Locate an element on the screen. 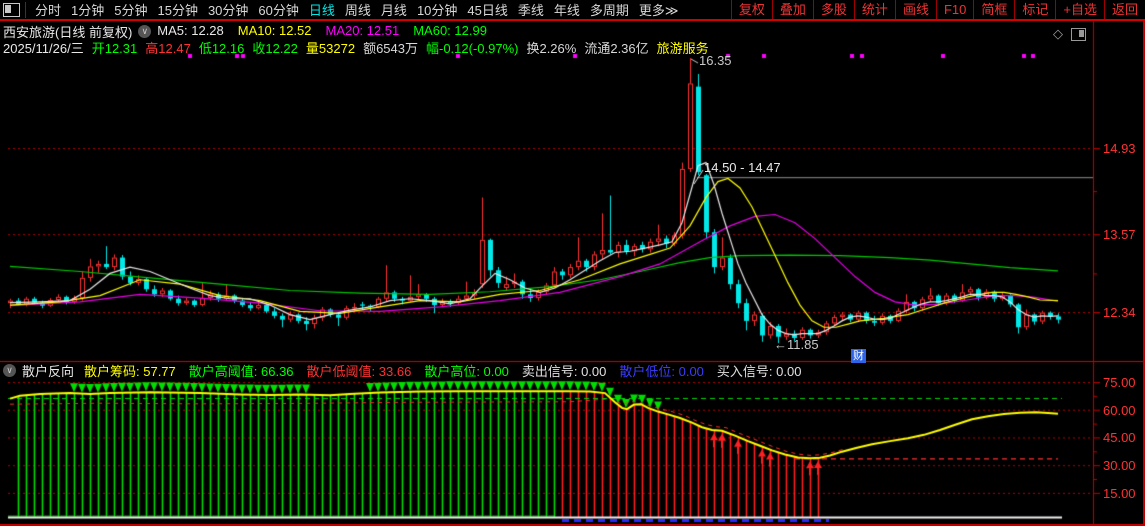  quote-field-2: 高12.47 is located at coordinates (168, 48).